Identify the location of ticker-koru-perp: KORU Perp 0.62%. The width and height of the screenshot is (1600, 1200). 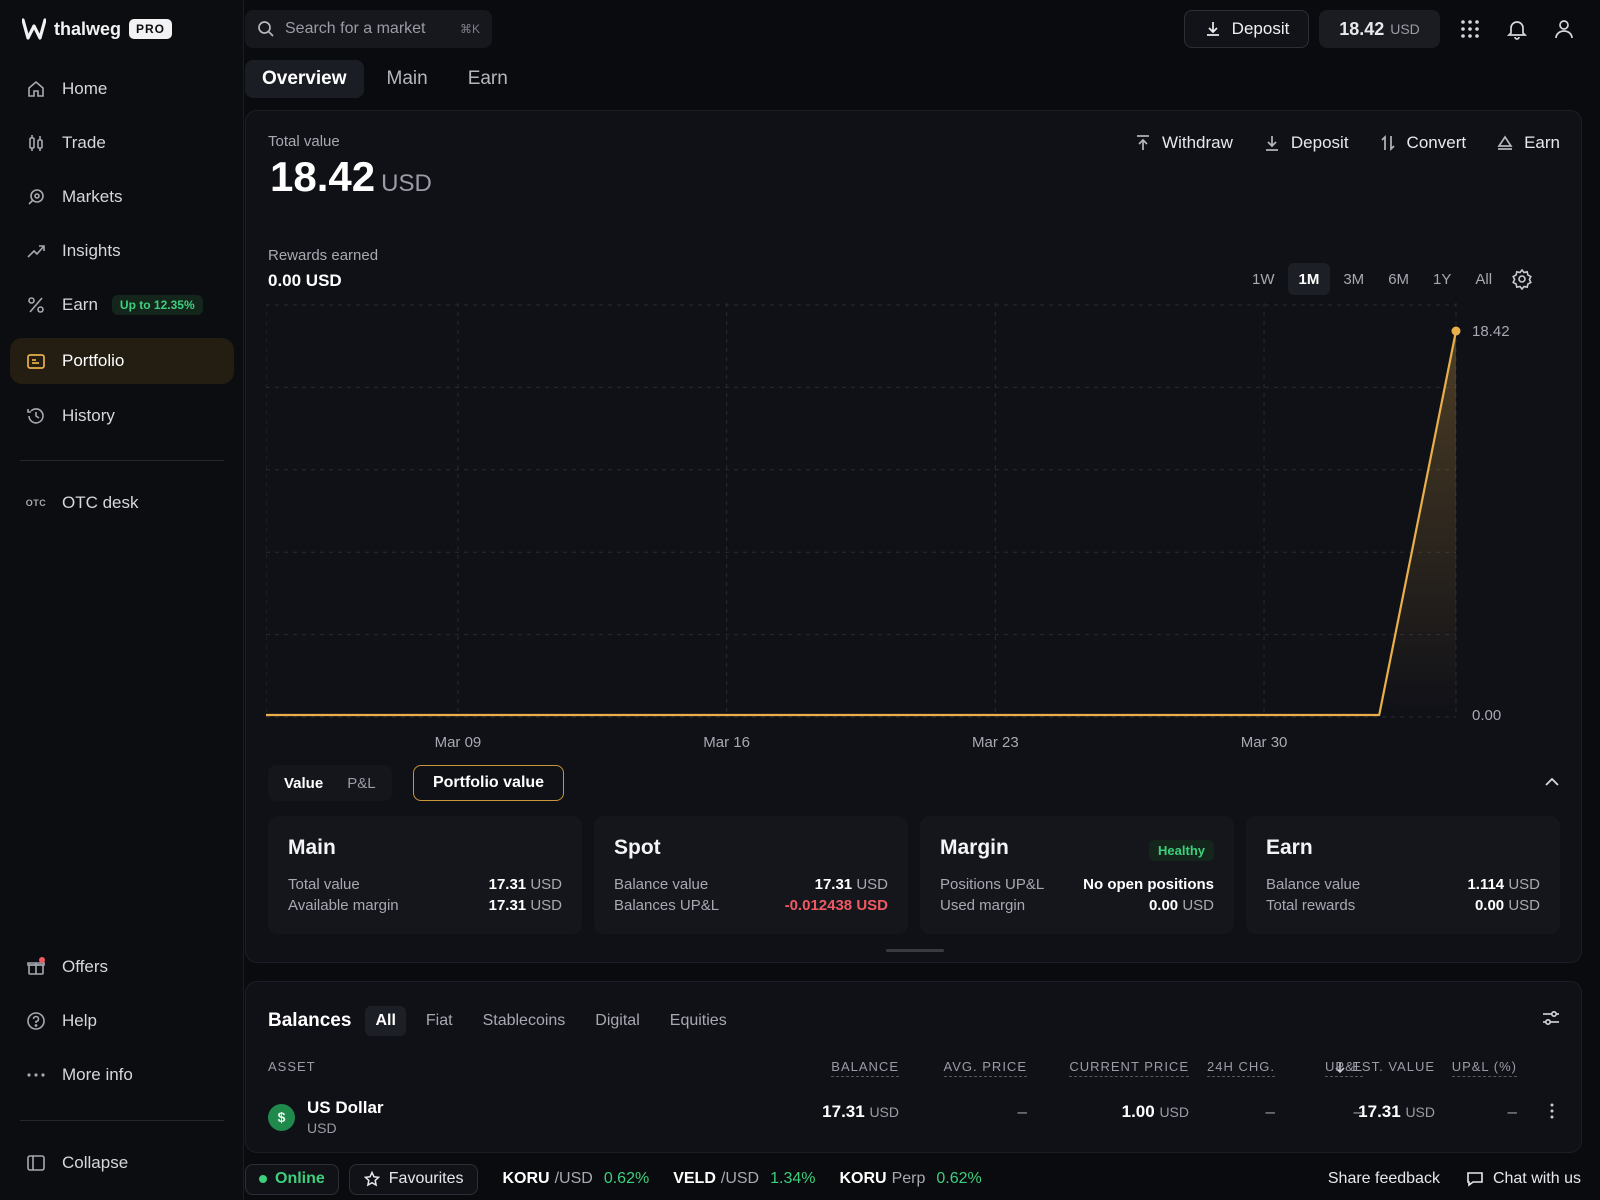
(910, 1179).